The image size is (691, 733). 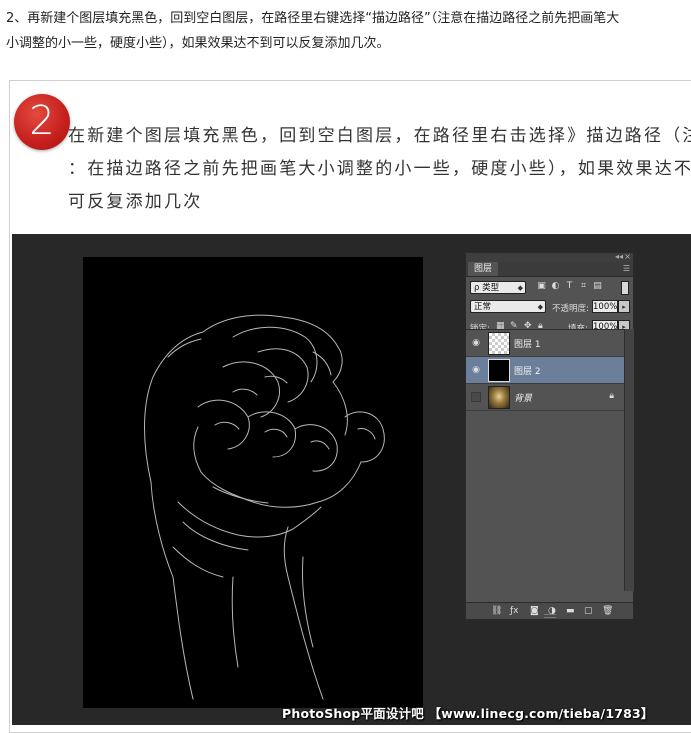 I want to click on panel-tab-bar: 图层 ☰, so click(x=549, y=269).